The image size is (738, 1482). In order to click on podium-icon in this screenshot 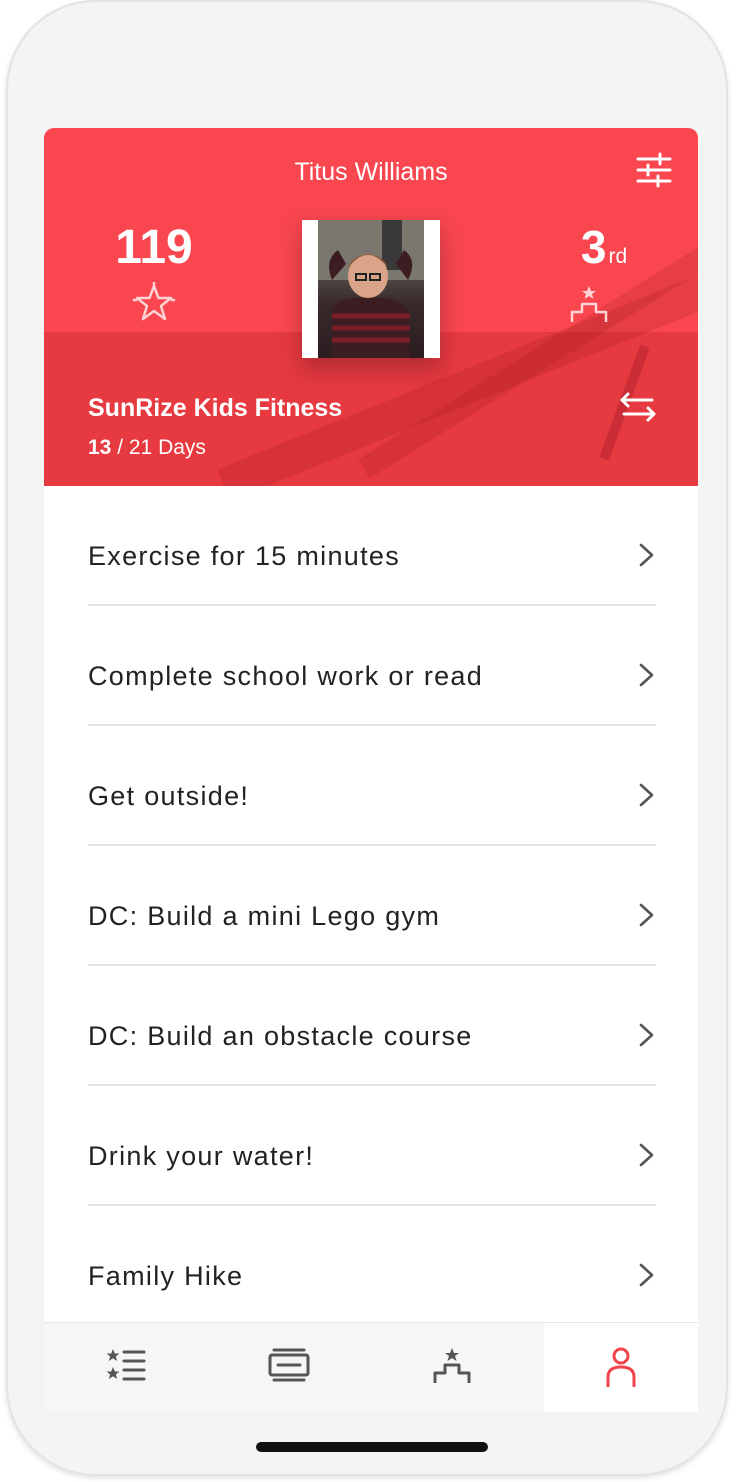, I will do `click(589, 305)`.